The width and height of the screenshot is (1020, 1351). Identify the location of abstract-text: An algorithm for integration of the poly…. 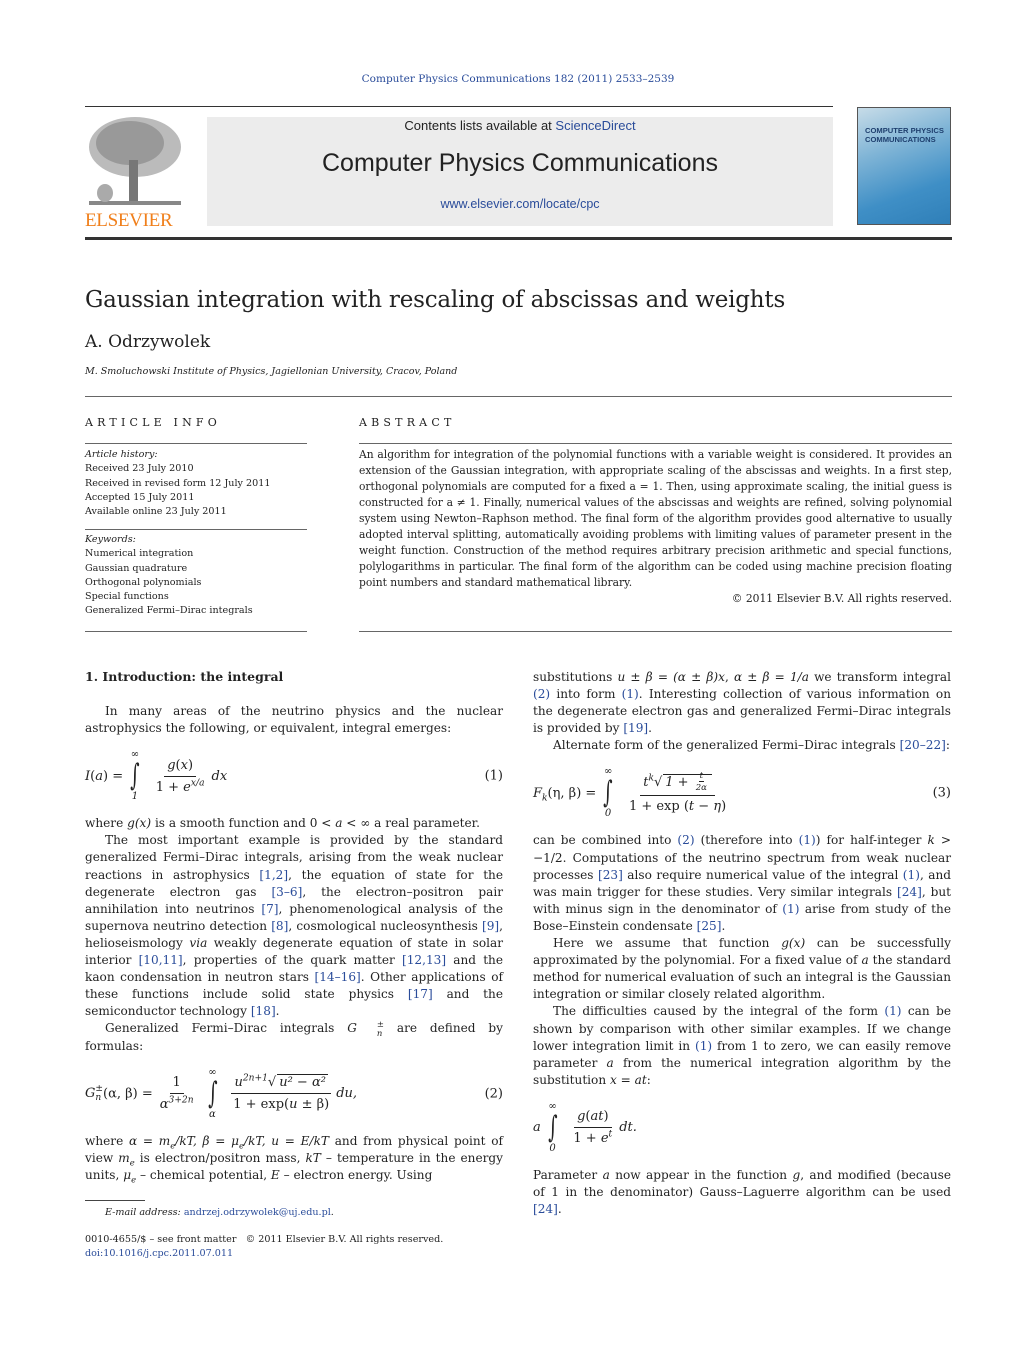
(655, 518).